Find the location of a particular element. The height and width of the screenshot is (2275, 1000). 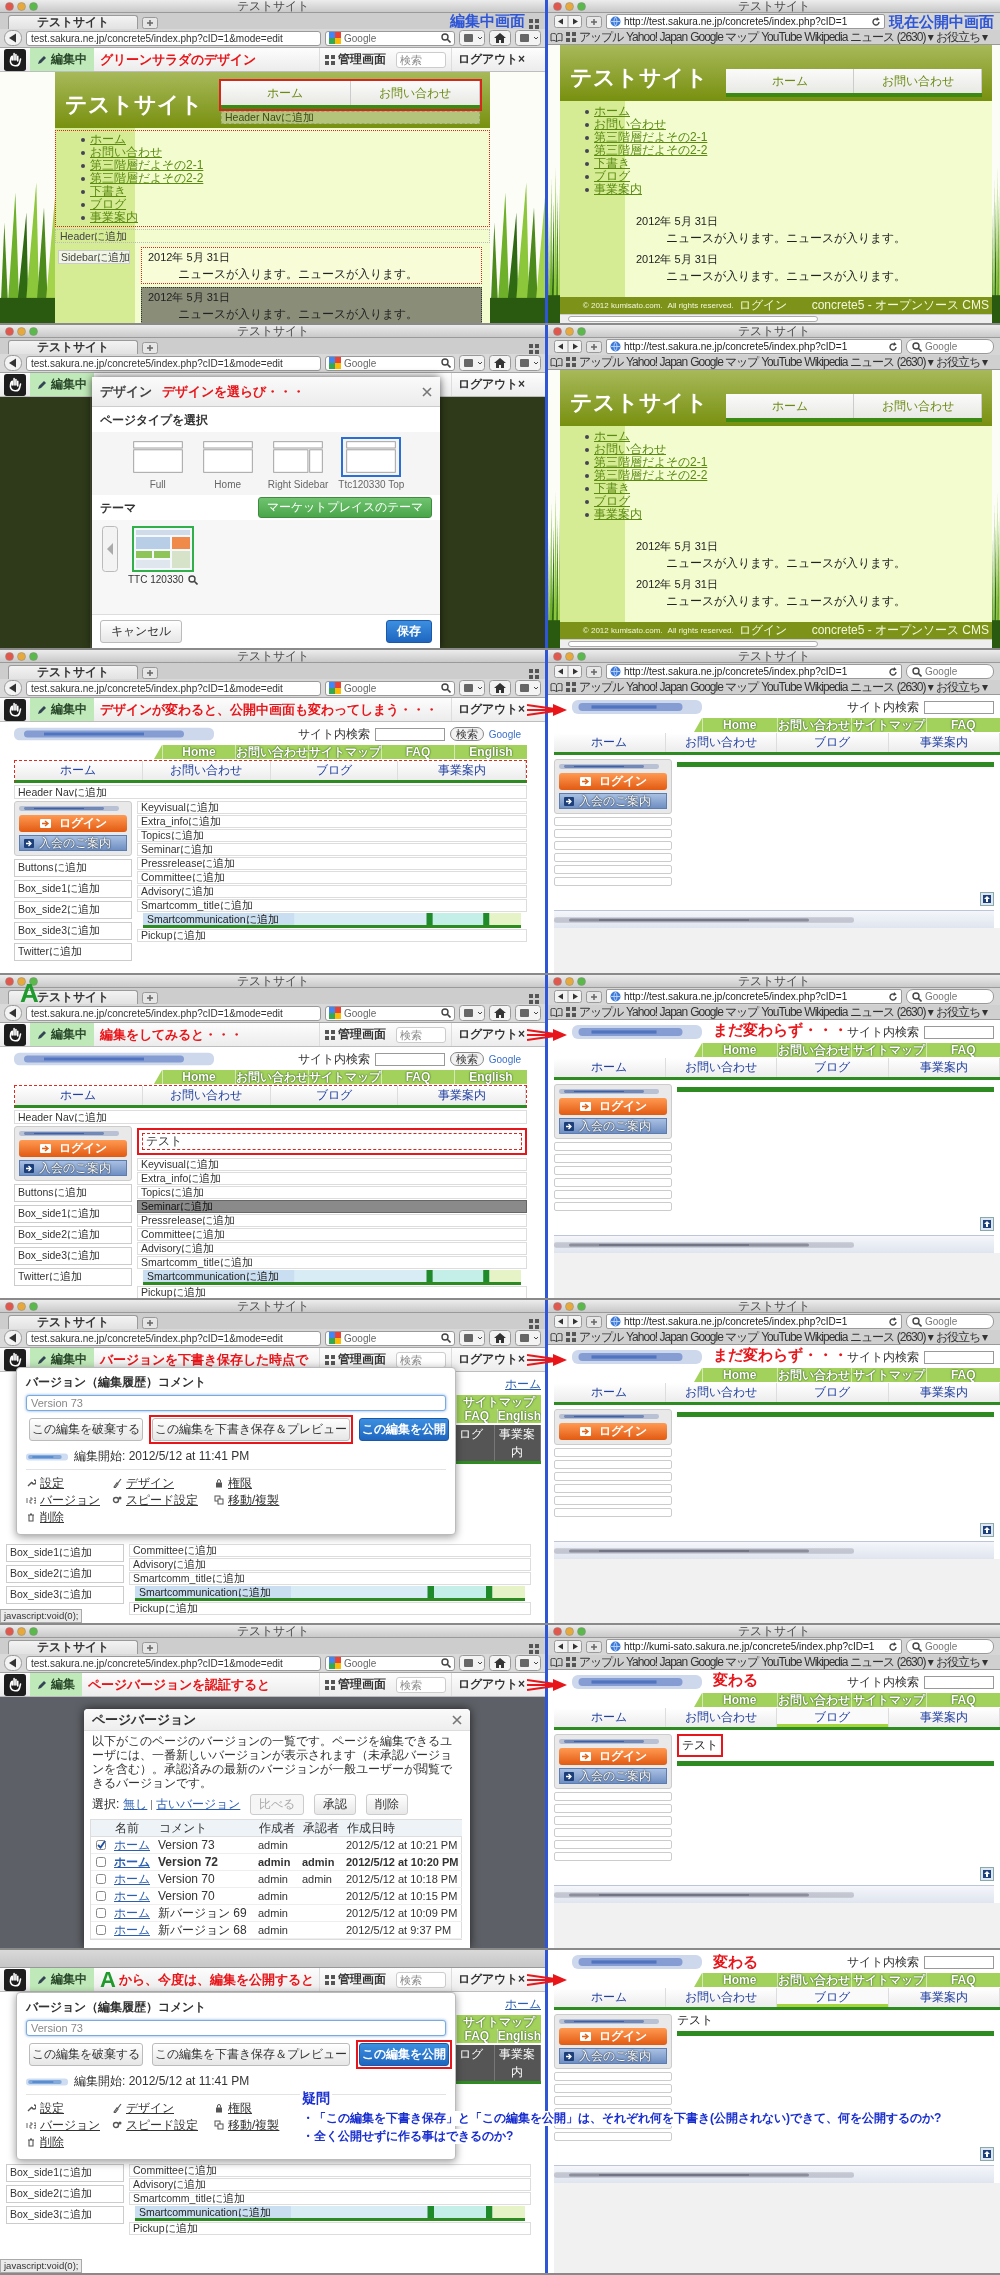

add-area-label: Pressreleaseに追加 is located at coordinates (332, 863).